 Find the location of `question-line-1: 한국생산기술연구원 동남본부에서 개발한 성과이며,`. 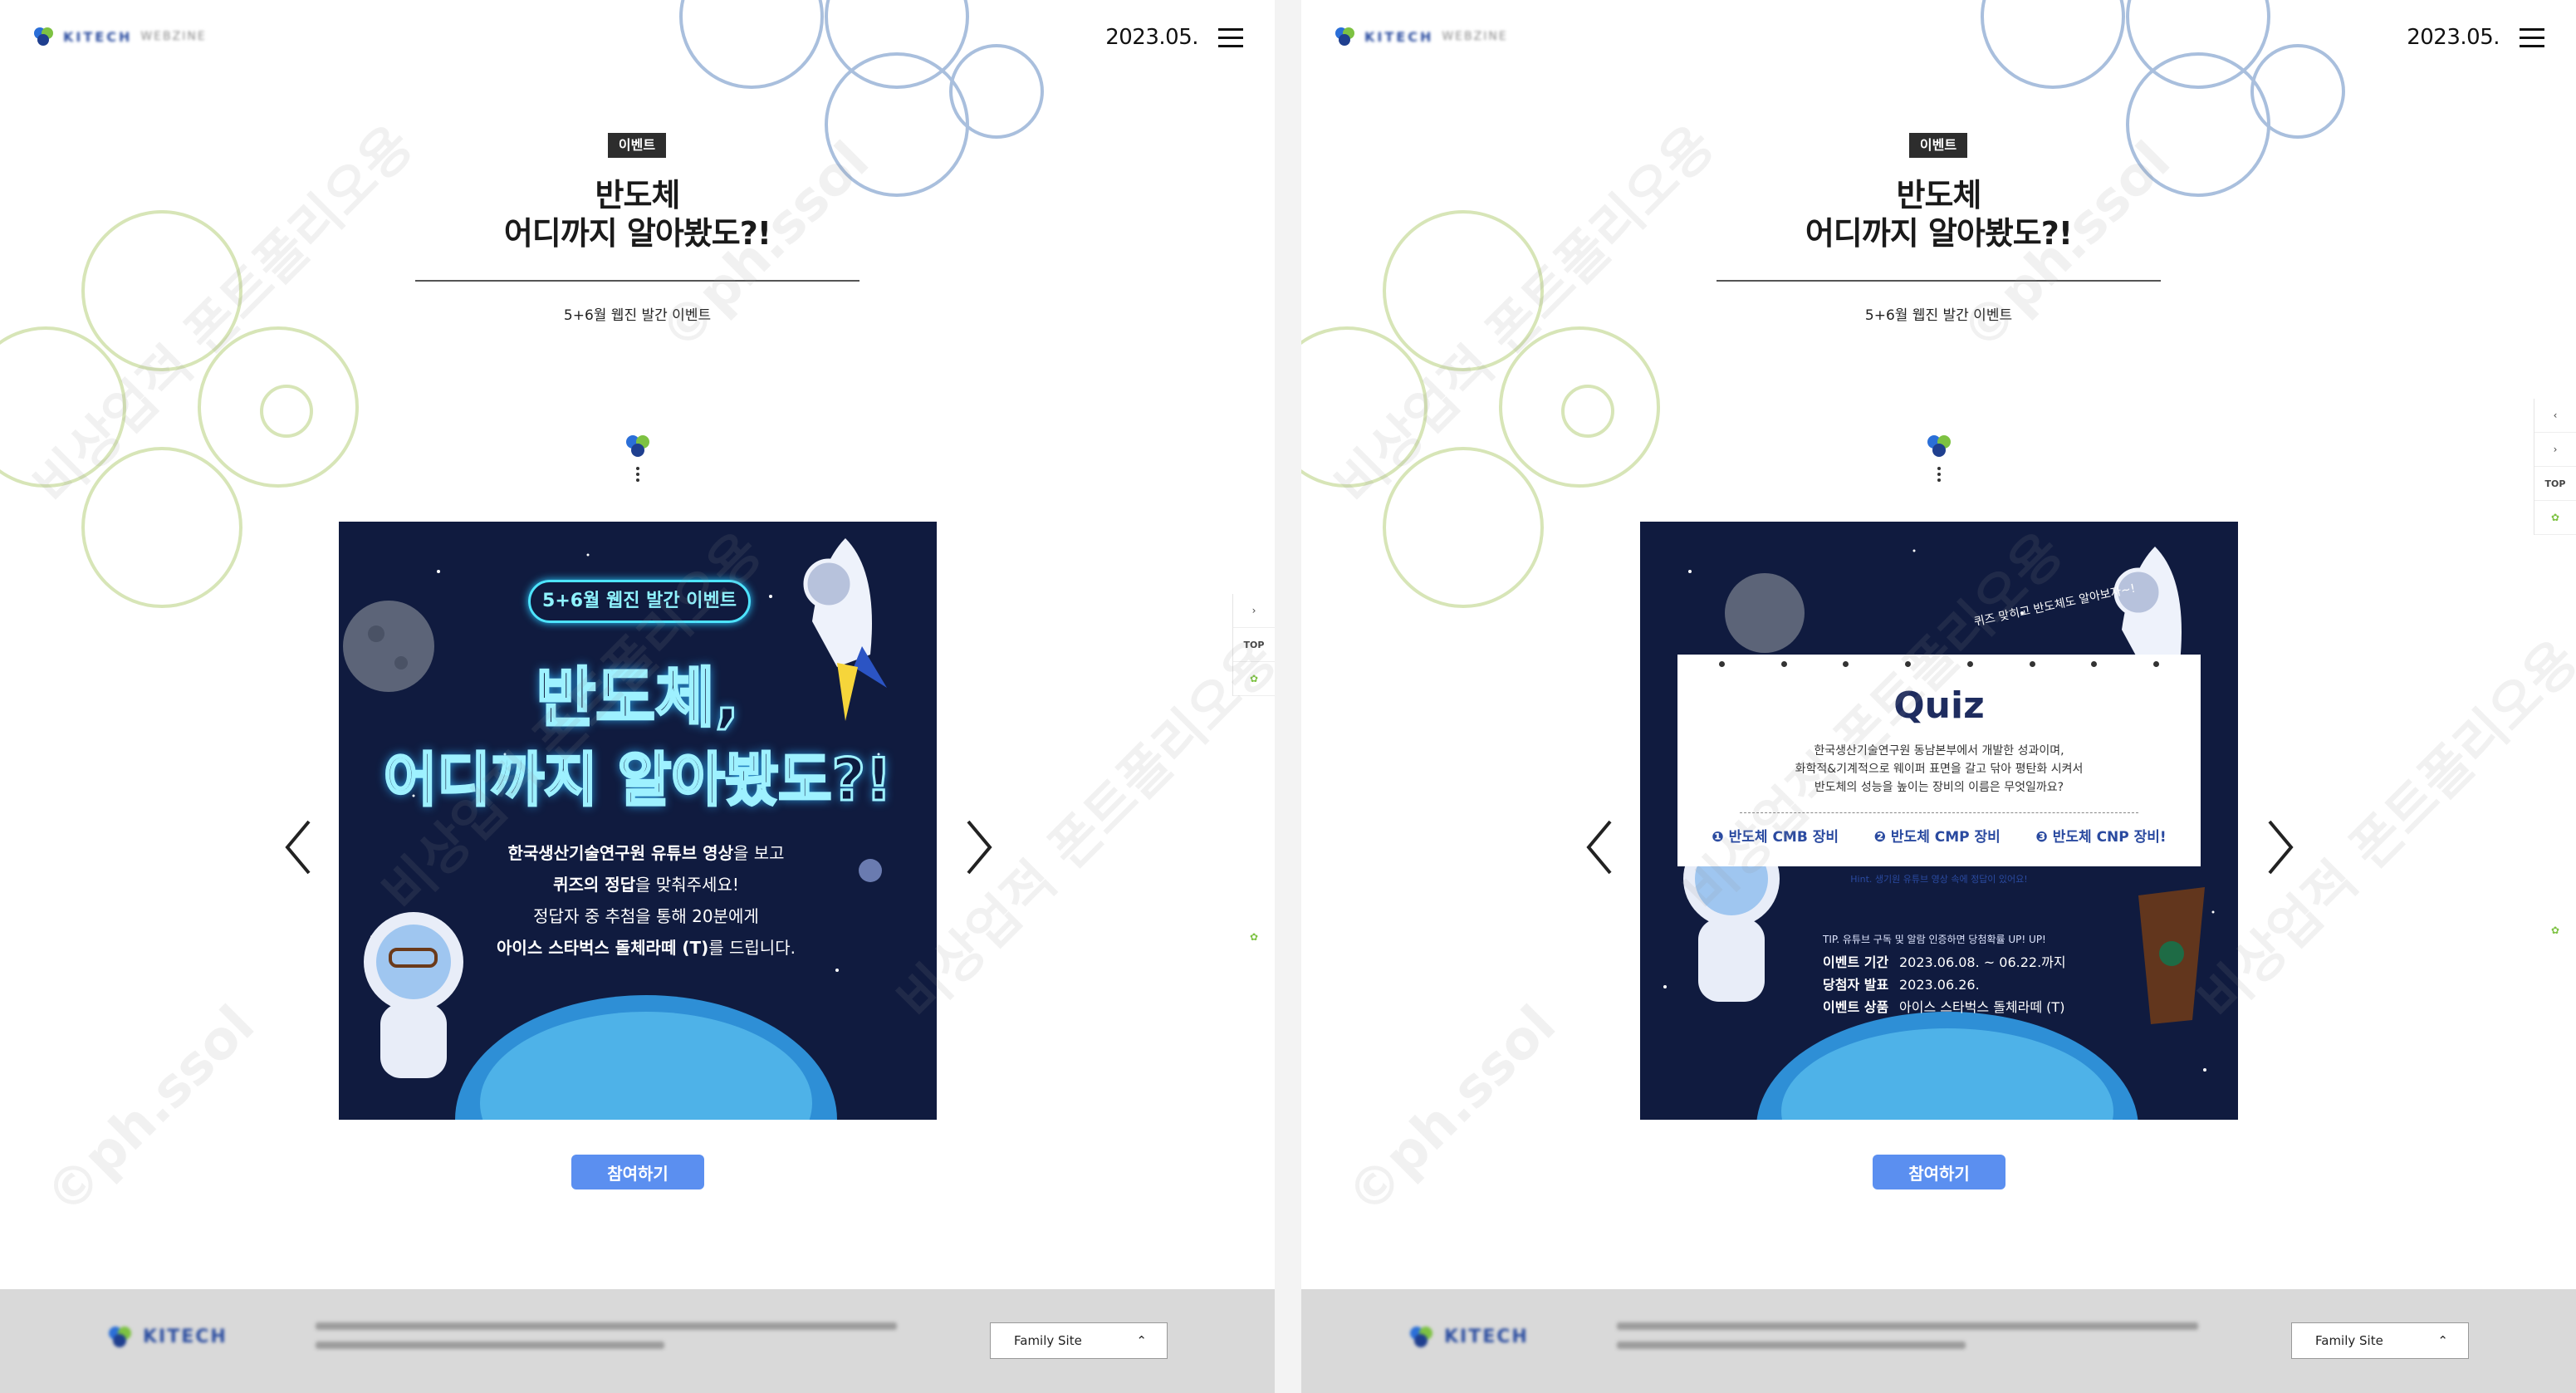

question-line-1: 한국생산기술연구원 동남본부에서 개발한 성과이며, is located at coordinates (1939, 751).